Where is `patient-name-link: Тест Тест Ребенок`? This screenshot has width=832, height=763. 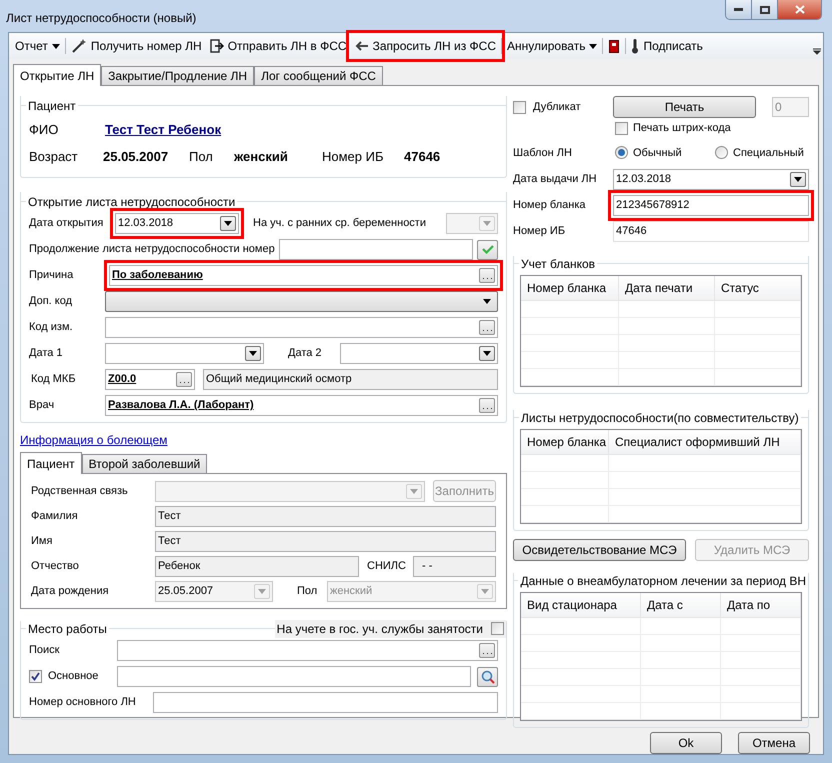
patient-name-link: Тест Тест Ребенок is located at coordinates (163, 130).